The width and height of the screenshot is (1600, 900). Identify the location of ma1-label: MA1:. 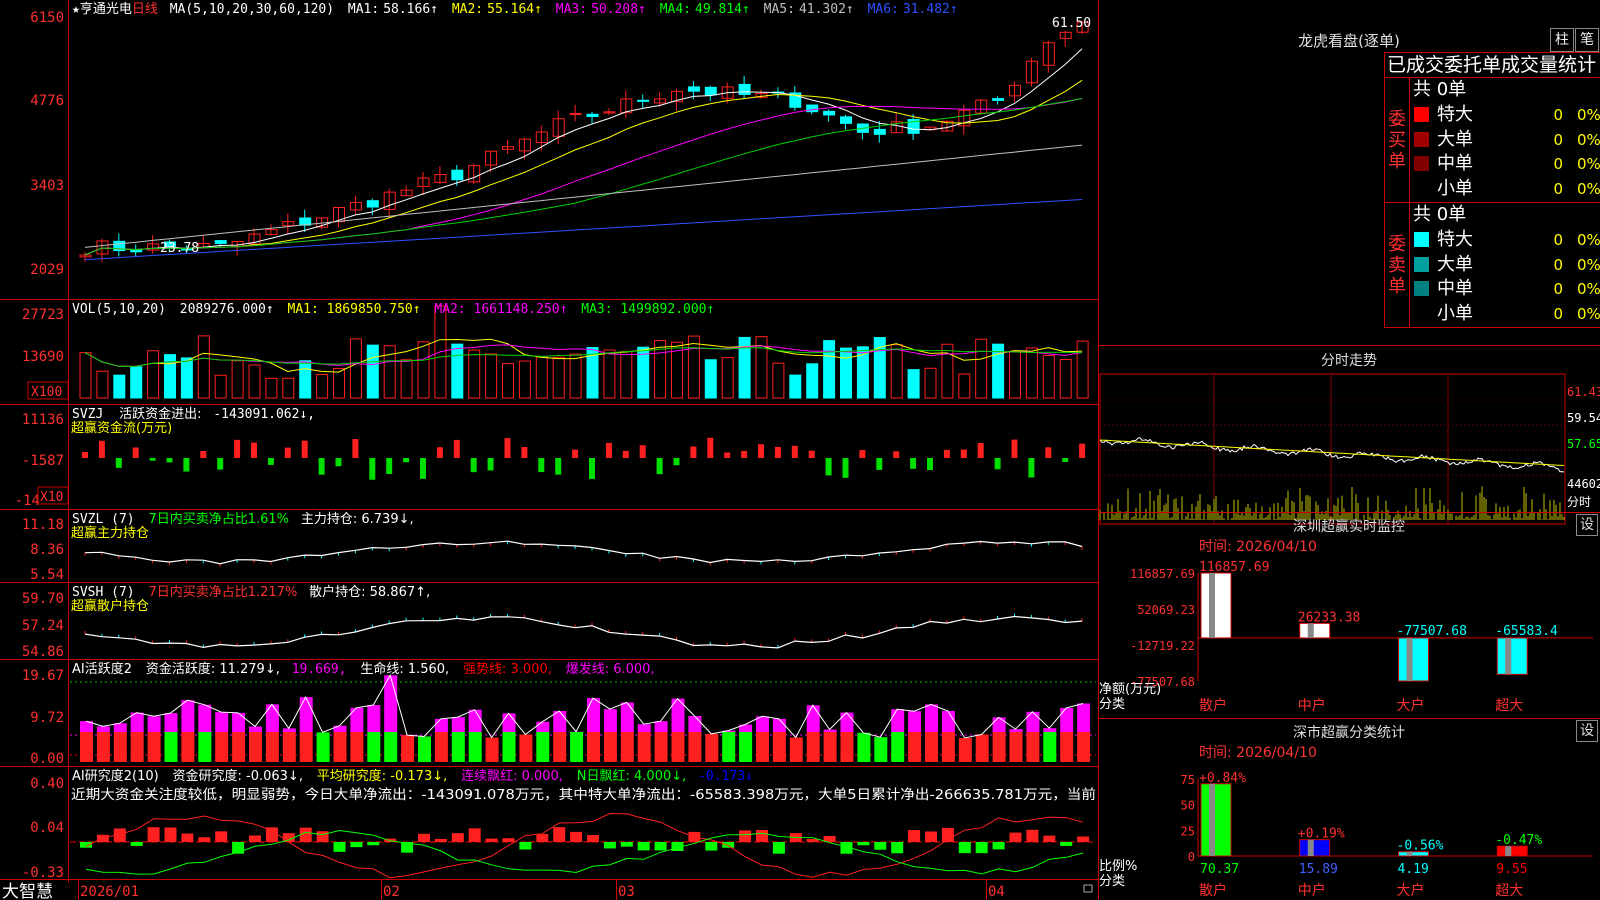
(363, 9).